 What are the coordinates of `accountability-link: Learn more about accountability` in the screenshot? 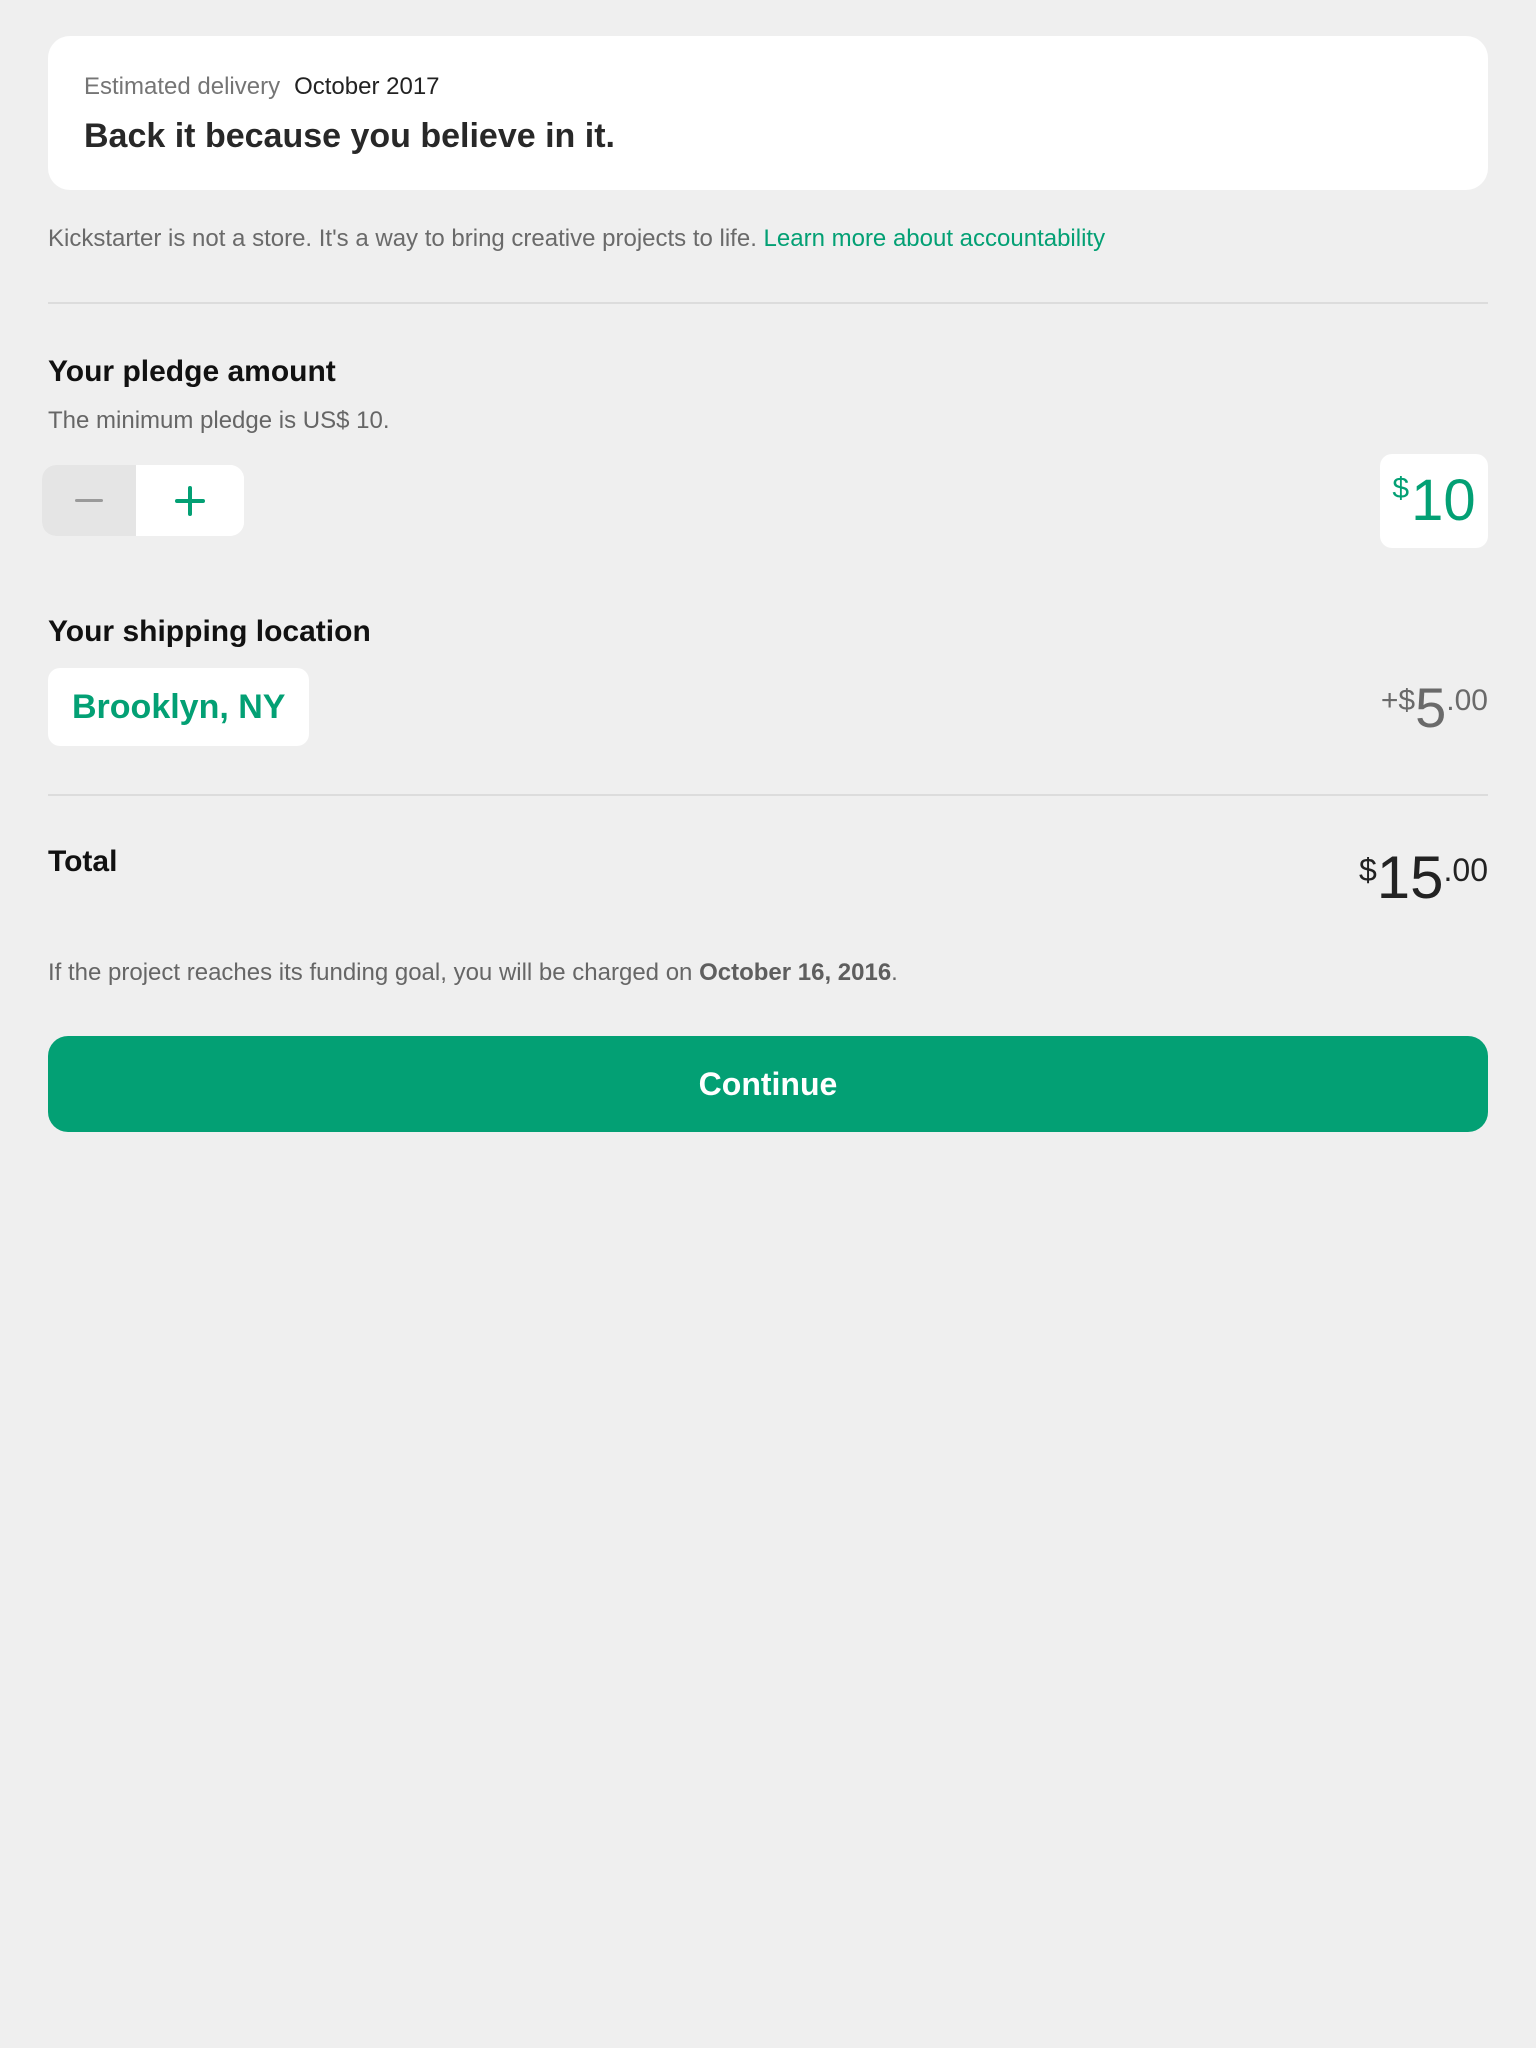 It's located at (935, 238).